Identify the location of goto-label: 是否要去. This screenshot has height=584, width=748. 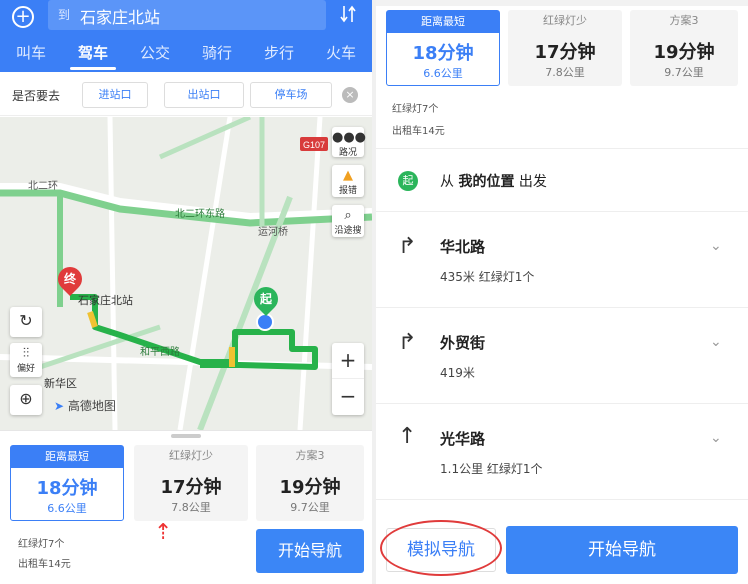
(36, 96).